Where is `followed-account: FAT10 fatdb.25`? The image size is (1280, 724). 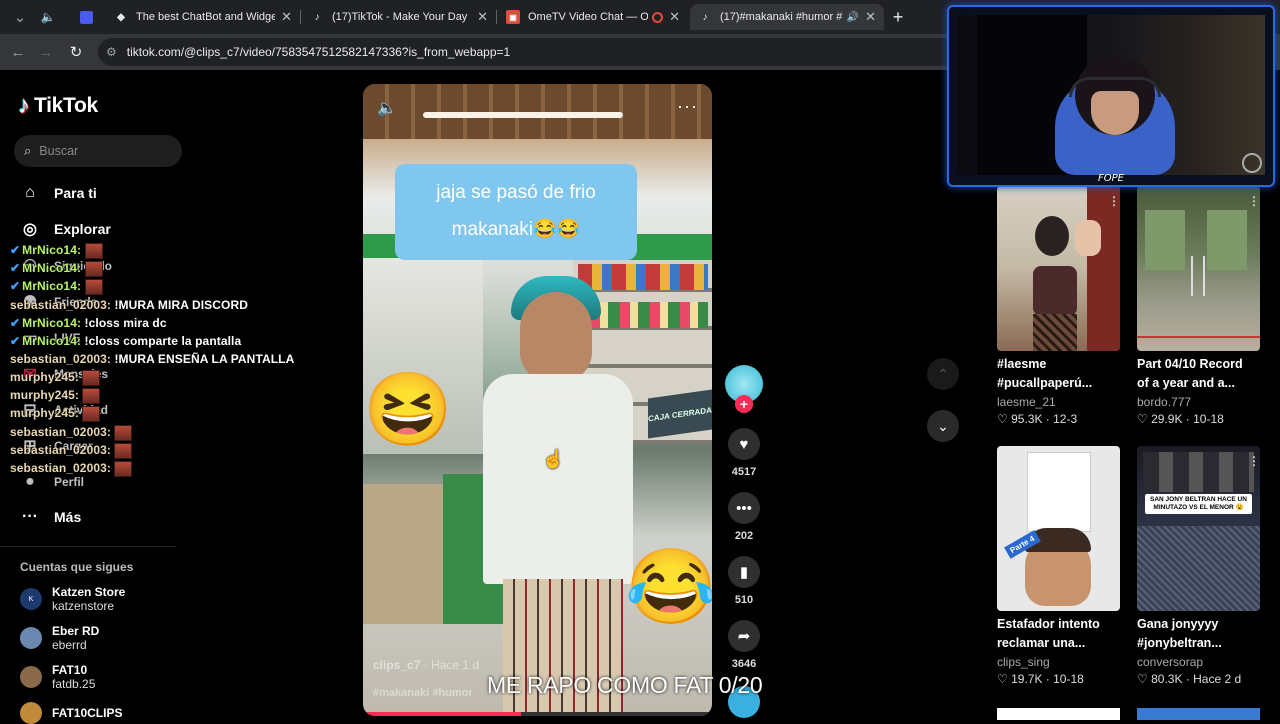
followed-account: FAT10 fatdb.25 is located at coordinates (57, 677).